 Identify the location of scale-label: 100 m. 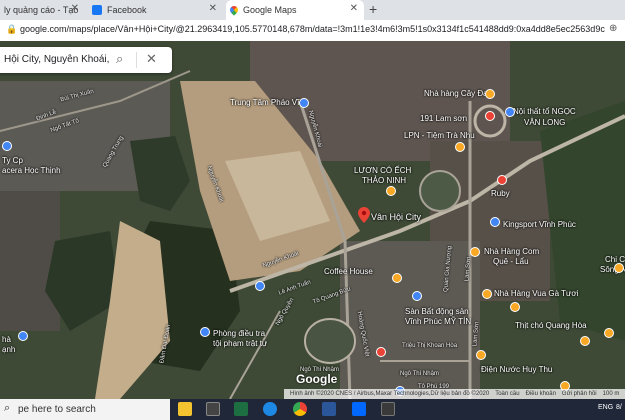
(611, 394).